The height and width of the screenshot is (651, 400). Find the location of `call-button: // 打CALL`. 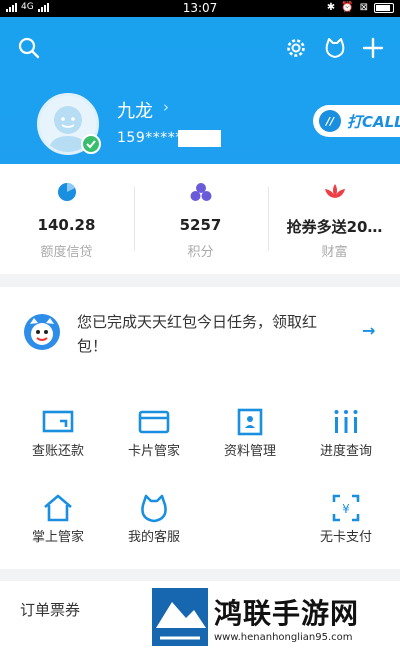

call-button: // 打CALL is located at coordinates (356, 121).